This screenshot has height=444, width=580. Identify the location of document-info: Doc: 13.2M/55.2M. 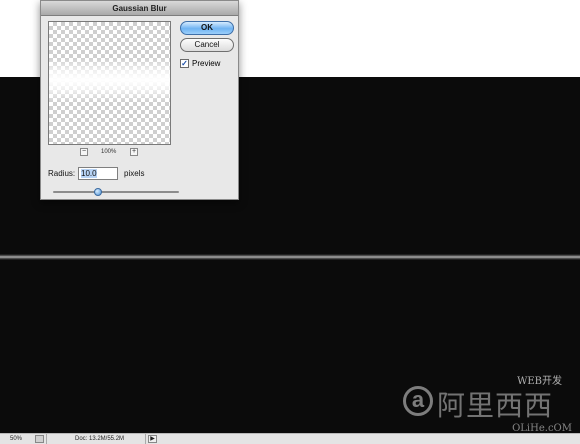
(96, 439).